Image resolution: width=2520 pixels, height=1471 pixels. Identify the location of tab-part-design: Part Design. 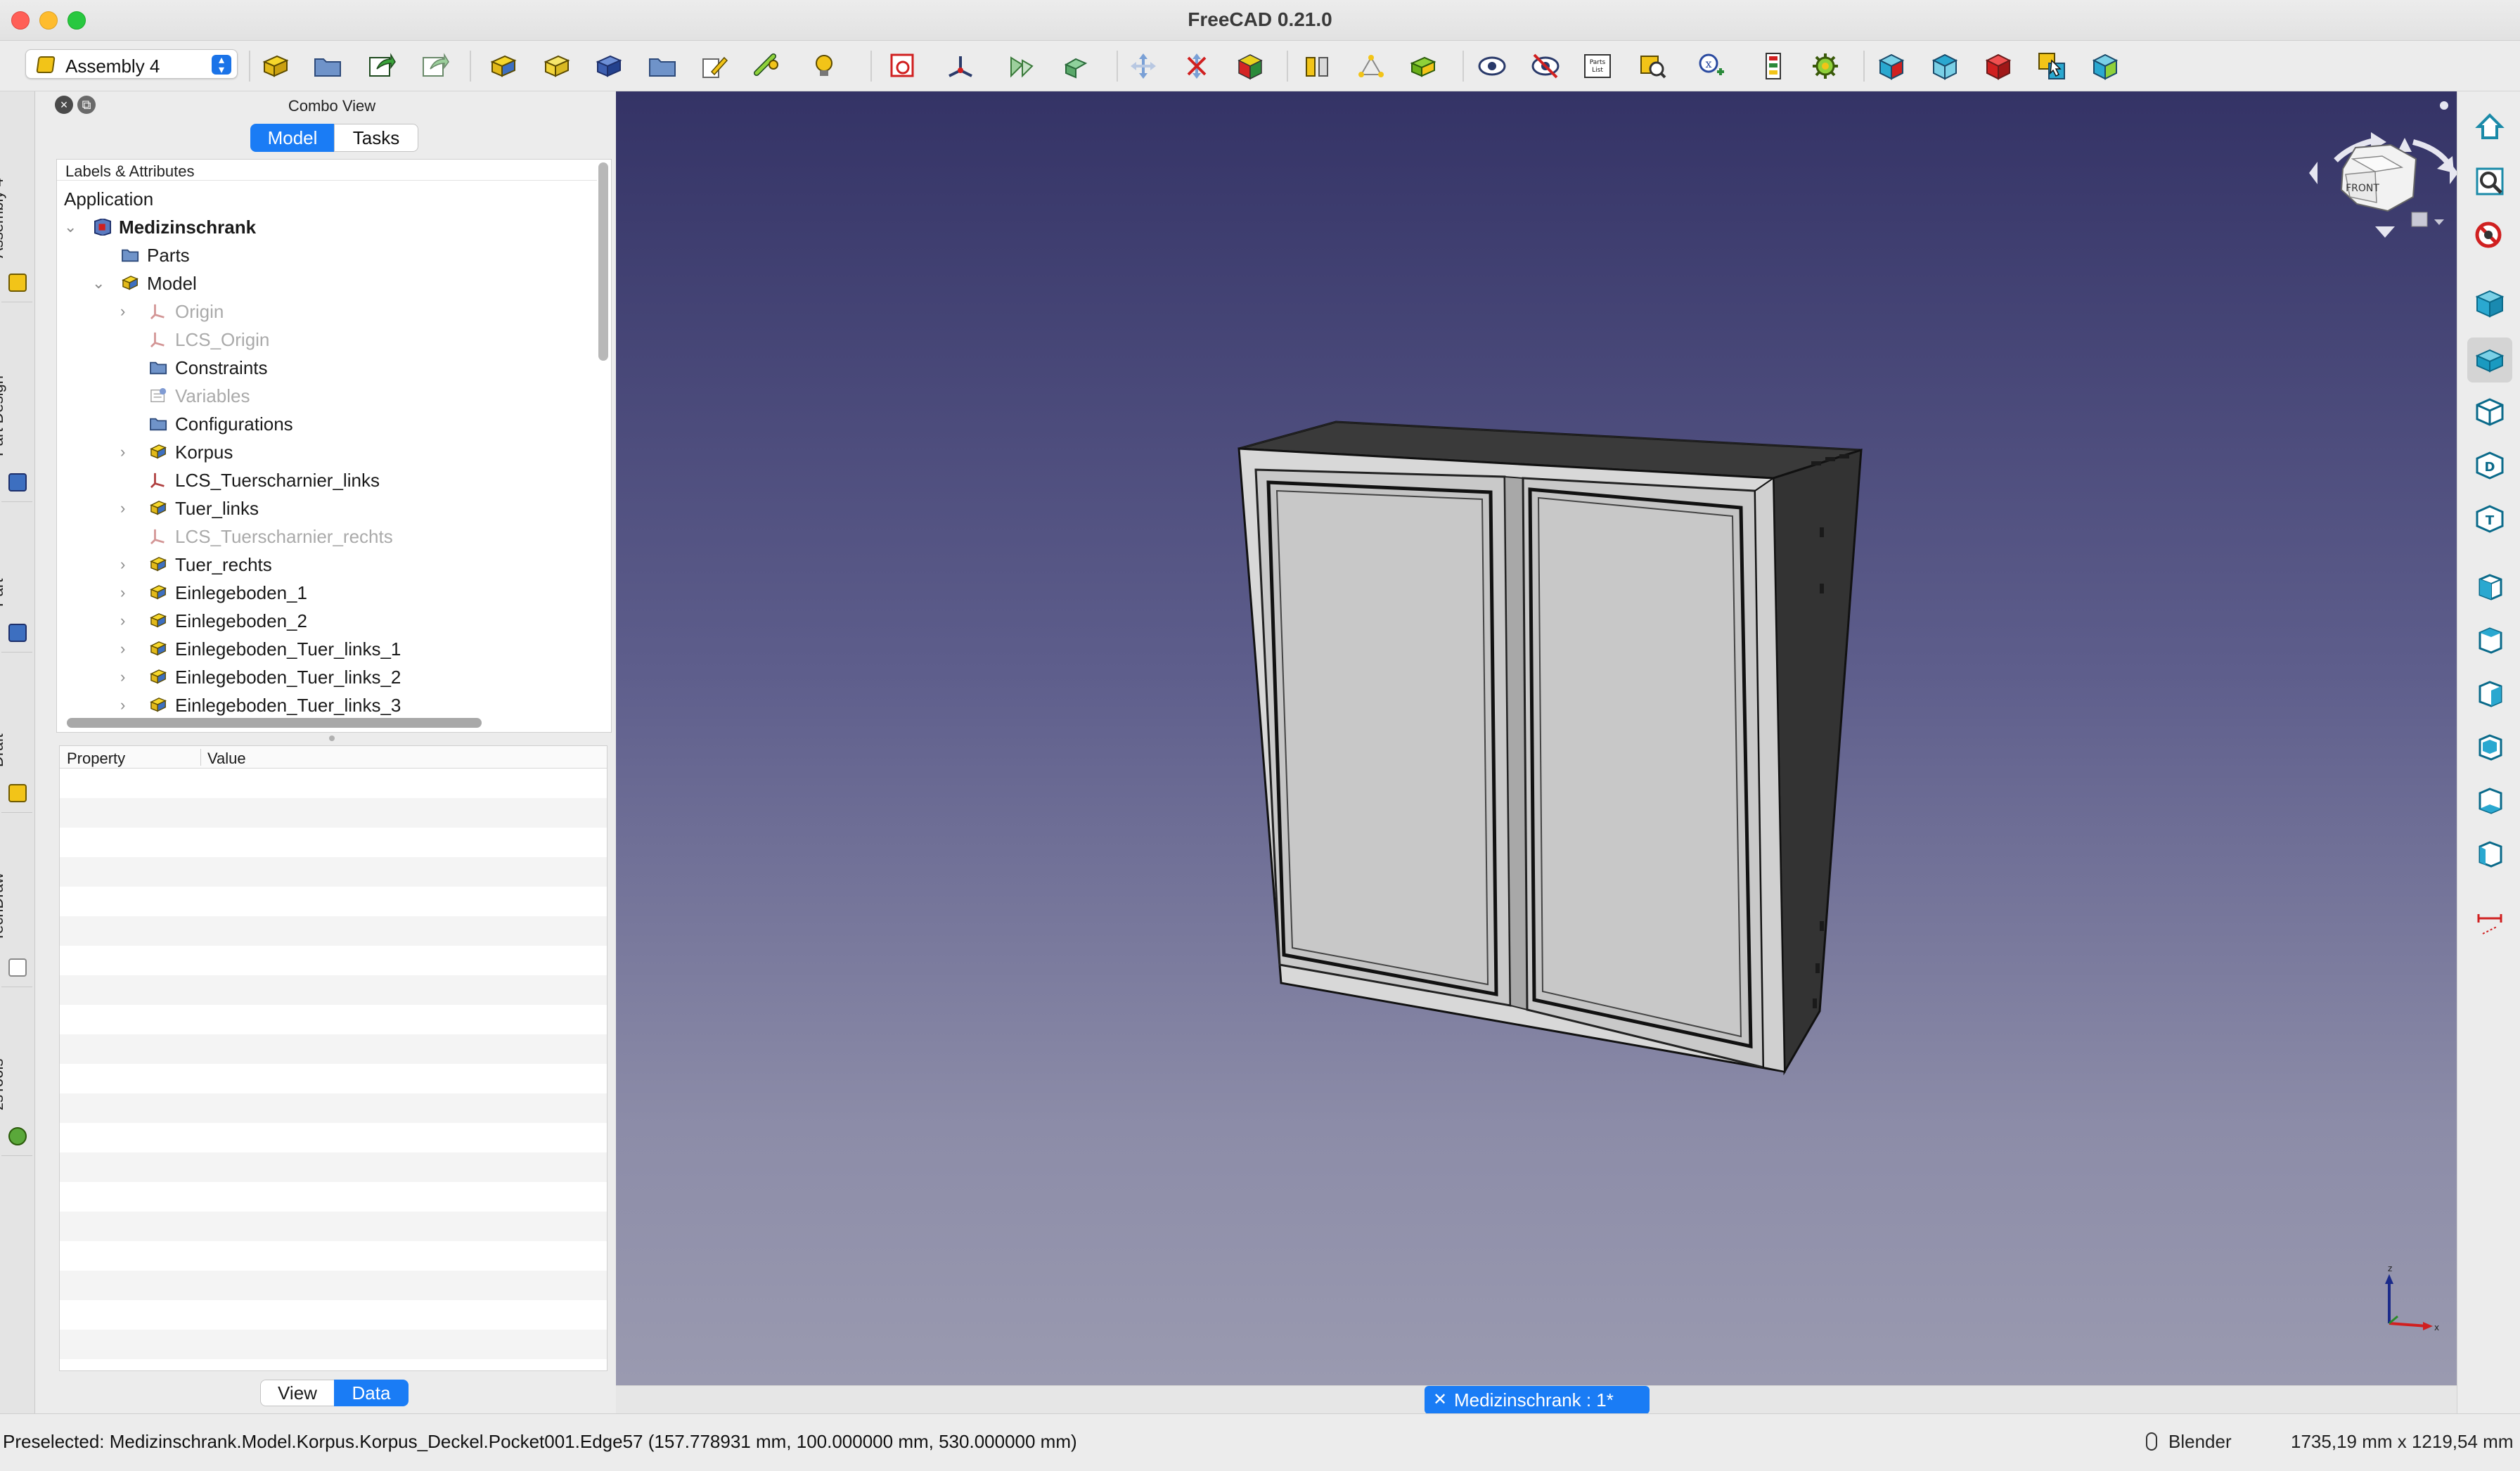
(16, 402).